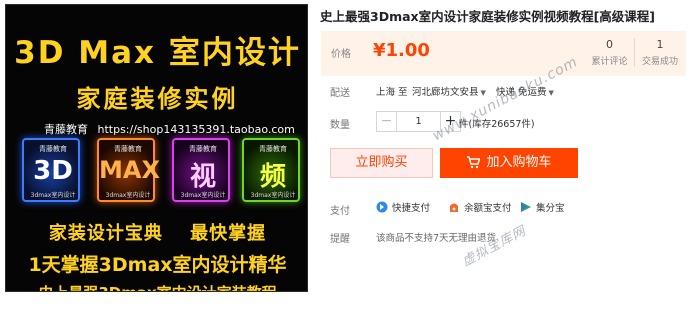 The height and width of the screenshot is (313, 690). Describe the element at coordinates (660, 52) in the screenshot. I see `stat-sales: 1 交易成功` at that location.